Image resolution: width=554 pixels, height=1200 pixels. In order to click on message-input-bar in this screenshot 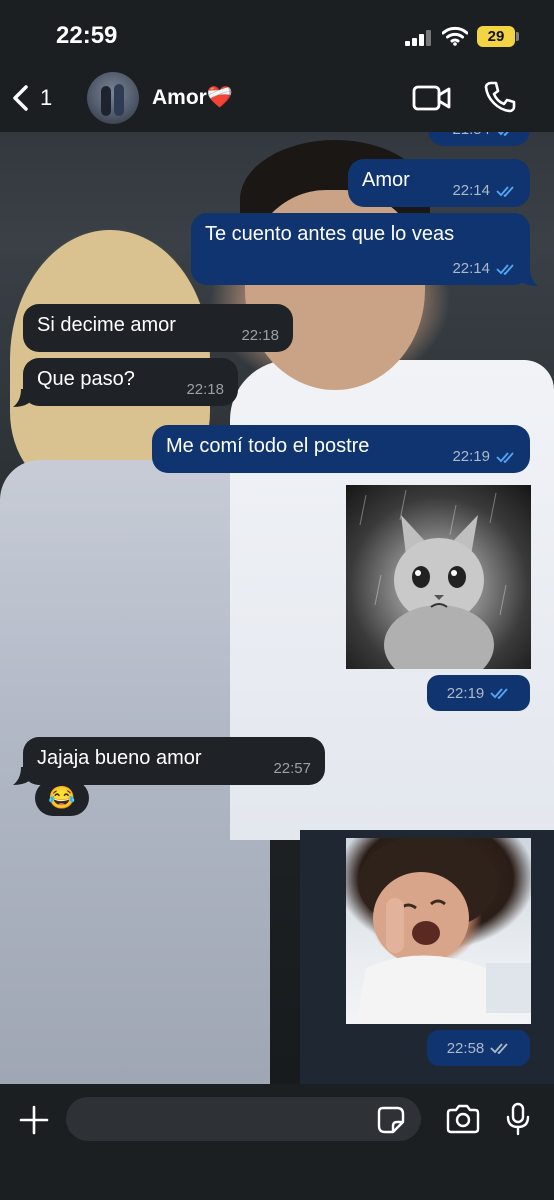, I will do `click(277, 1142)`.